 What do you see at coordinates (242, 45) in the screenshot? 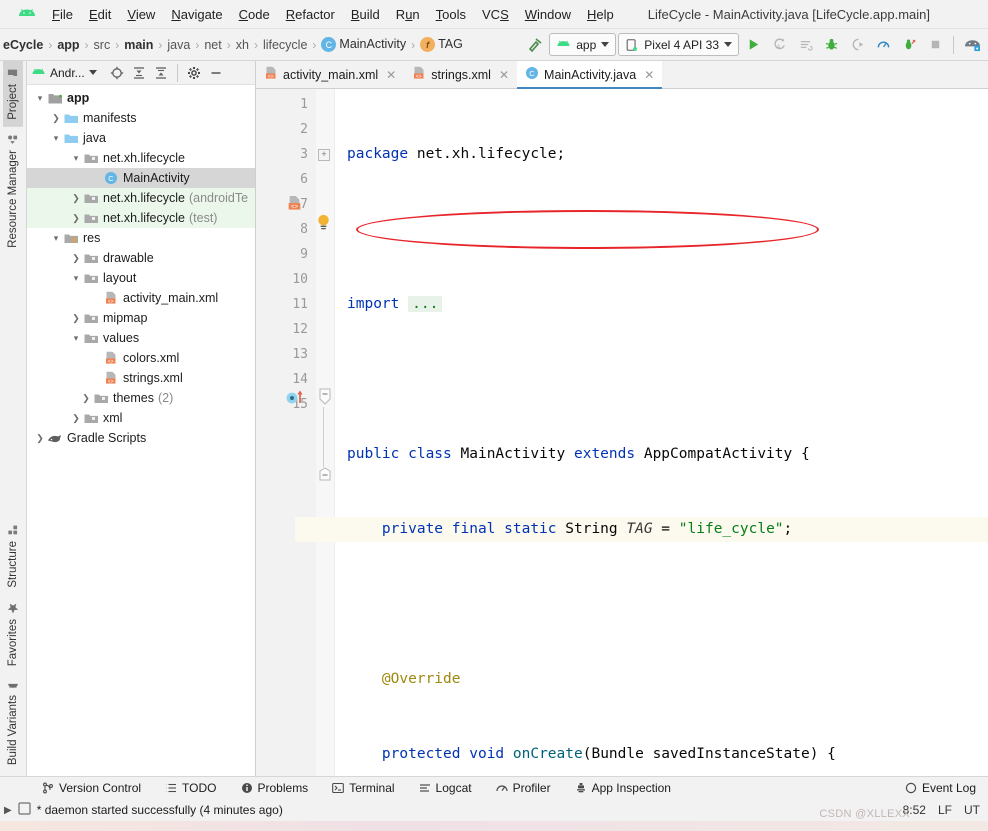
I see `breadcrumb-item-xh: xh` at bounding box center [242, 45].